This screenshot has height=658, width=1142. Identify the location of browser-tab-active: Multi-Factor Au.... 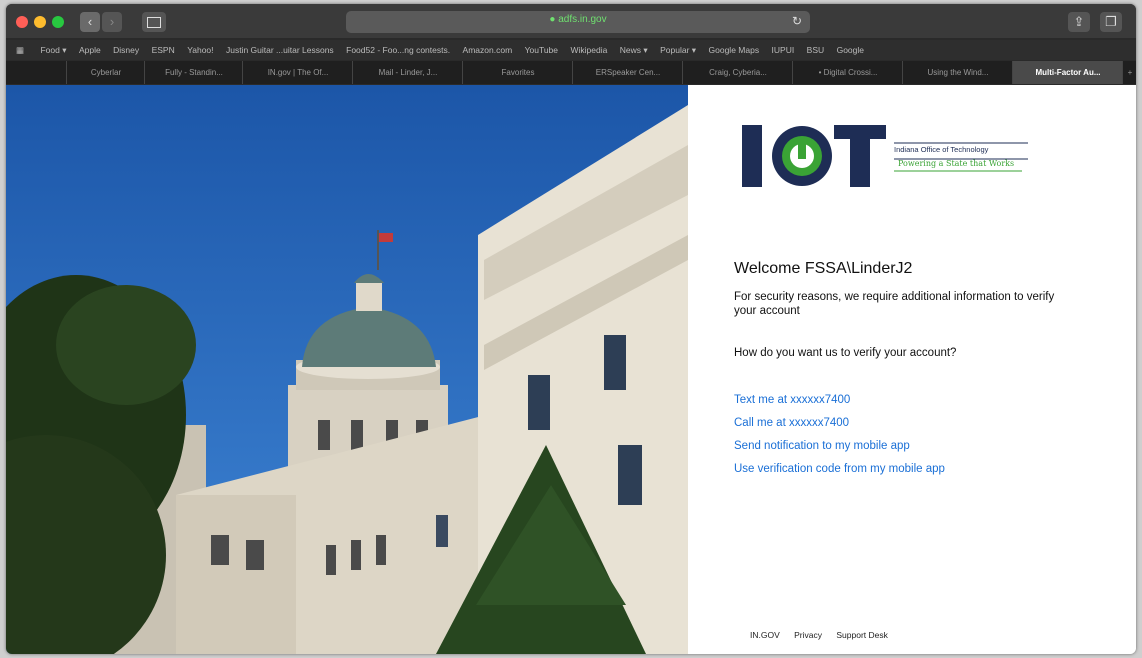
(1067, 72).